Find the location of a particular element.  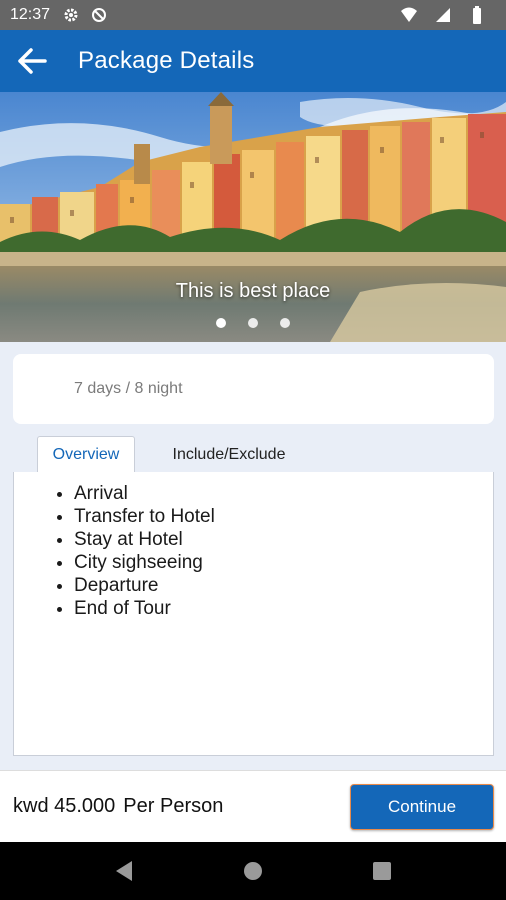

list-item: City sighseeing is located at coordinates (283, 562).